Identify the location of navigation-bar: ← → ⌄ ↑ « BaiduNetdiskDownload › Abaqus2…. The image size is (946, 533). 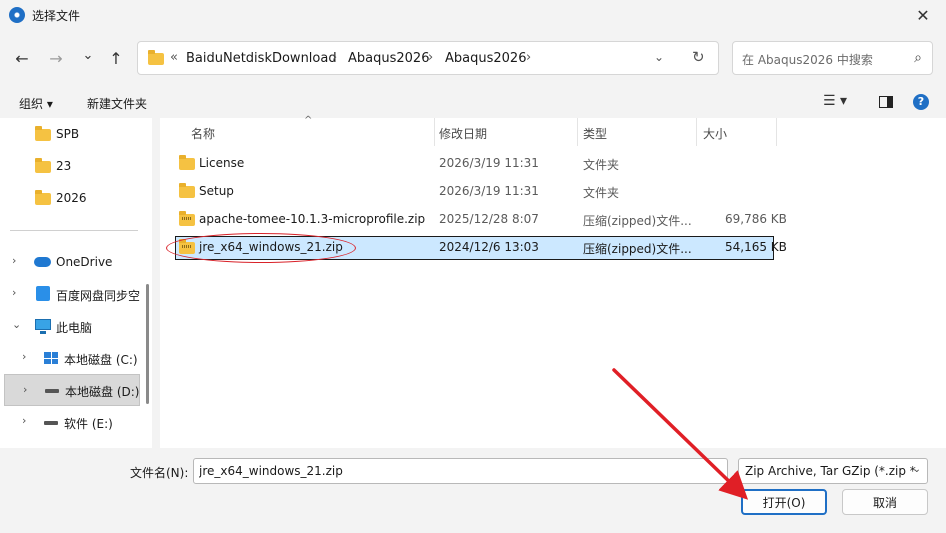
(473, 58).